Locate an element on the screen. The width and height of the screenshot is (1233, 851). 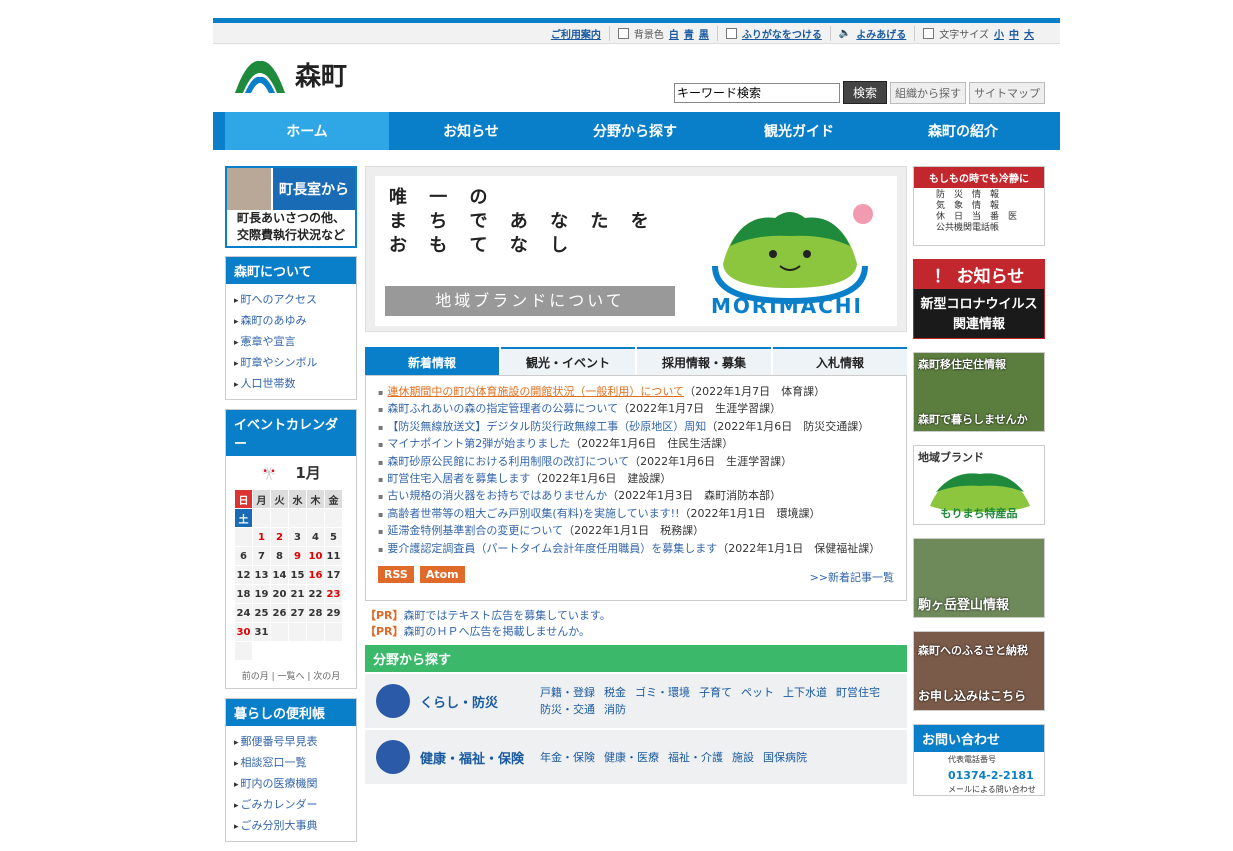
about-link-history: 森町のあゆみ is located at coordinates (274, 320).